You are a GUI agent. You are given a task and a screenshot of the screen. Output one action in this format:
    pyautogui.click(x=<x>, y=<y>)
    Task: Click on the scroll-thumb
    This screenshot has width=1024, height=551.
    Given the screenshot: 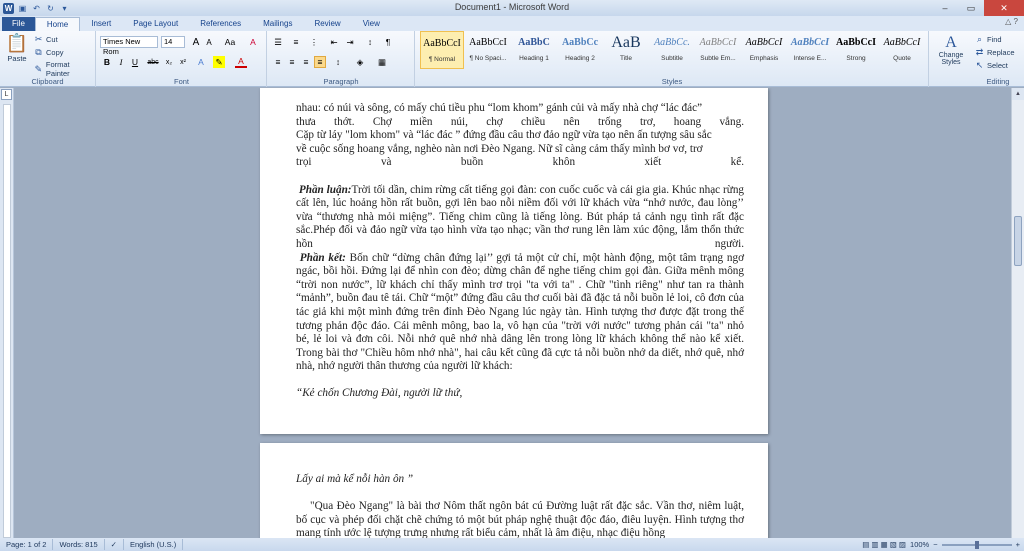 What is the action you would take?
    pyautogui.click(x=1018, y=241)
    